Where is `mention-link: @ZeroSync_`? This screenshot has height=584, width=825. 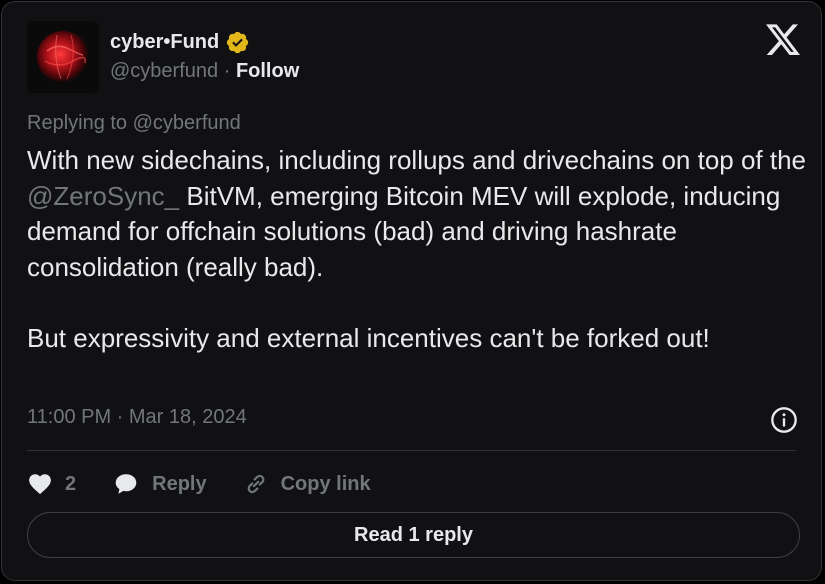
mention-link: @ZeroSync_ is located at coordinates (103, 196).